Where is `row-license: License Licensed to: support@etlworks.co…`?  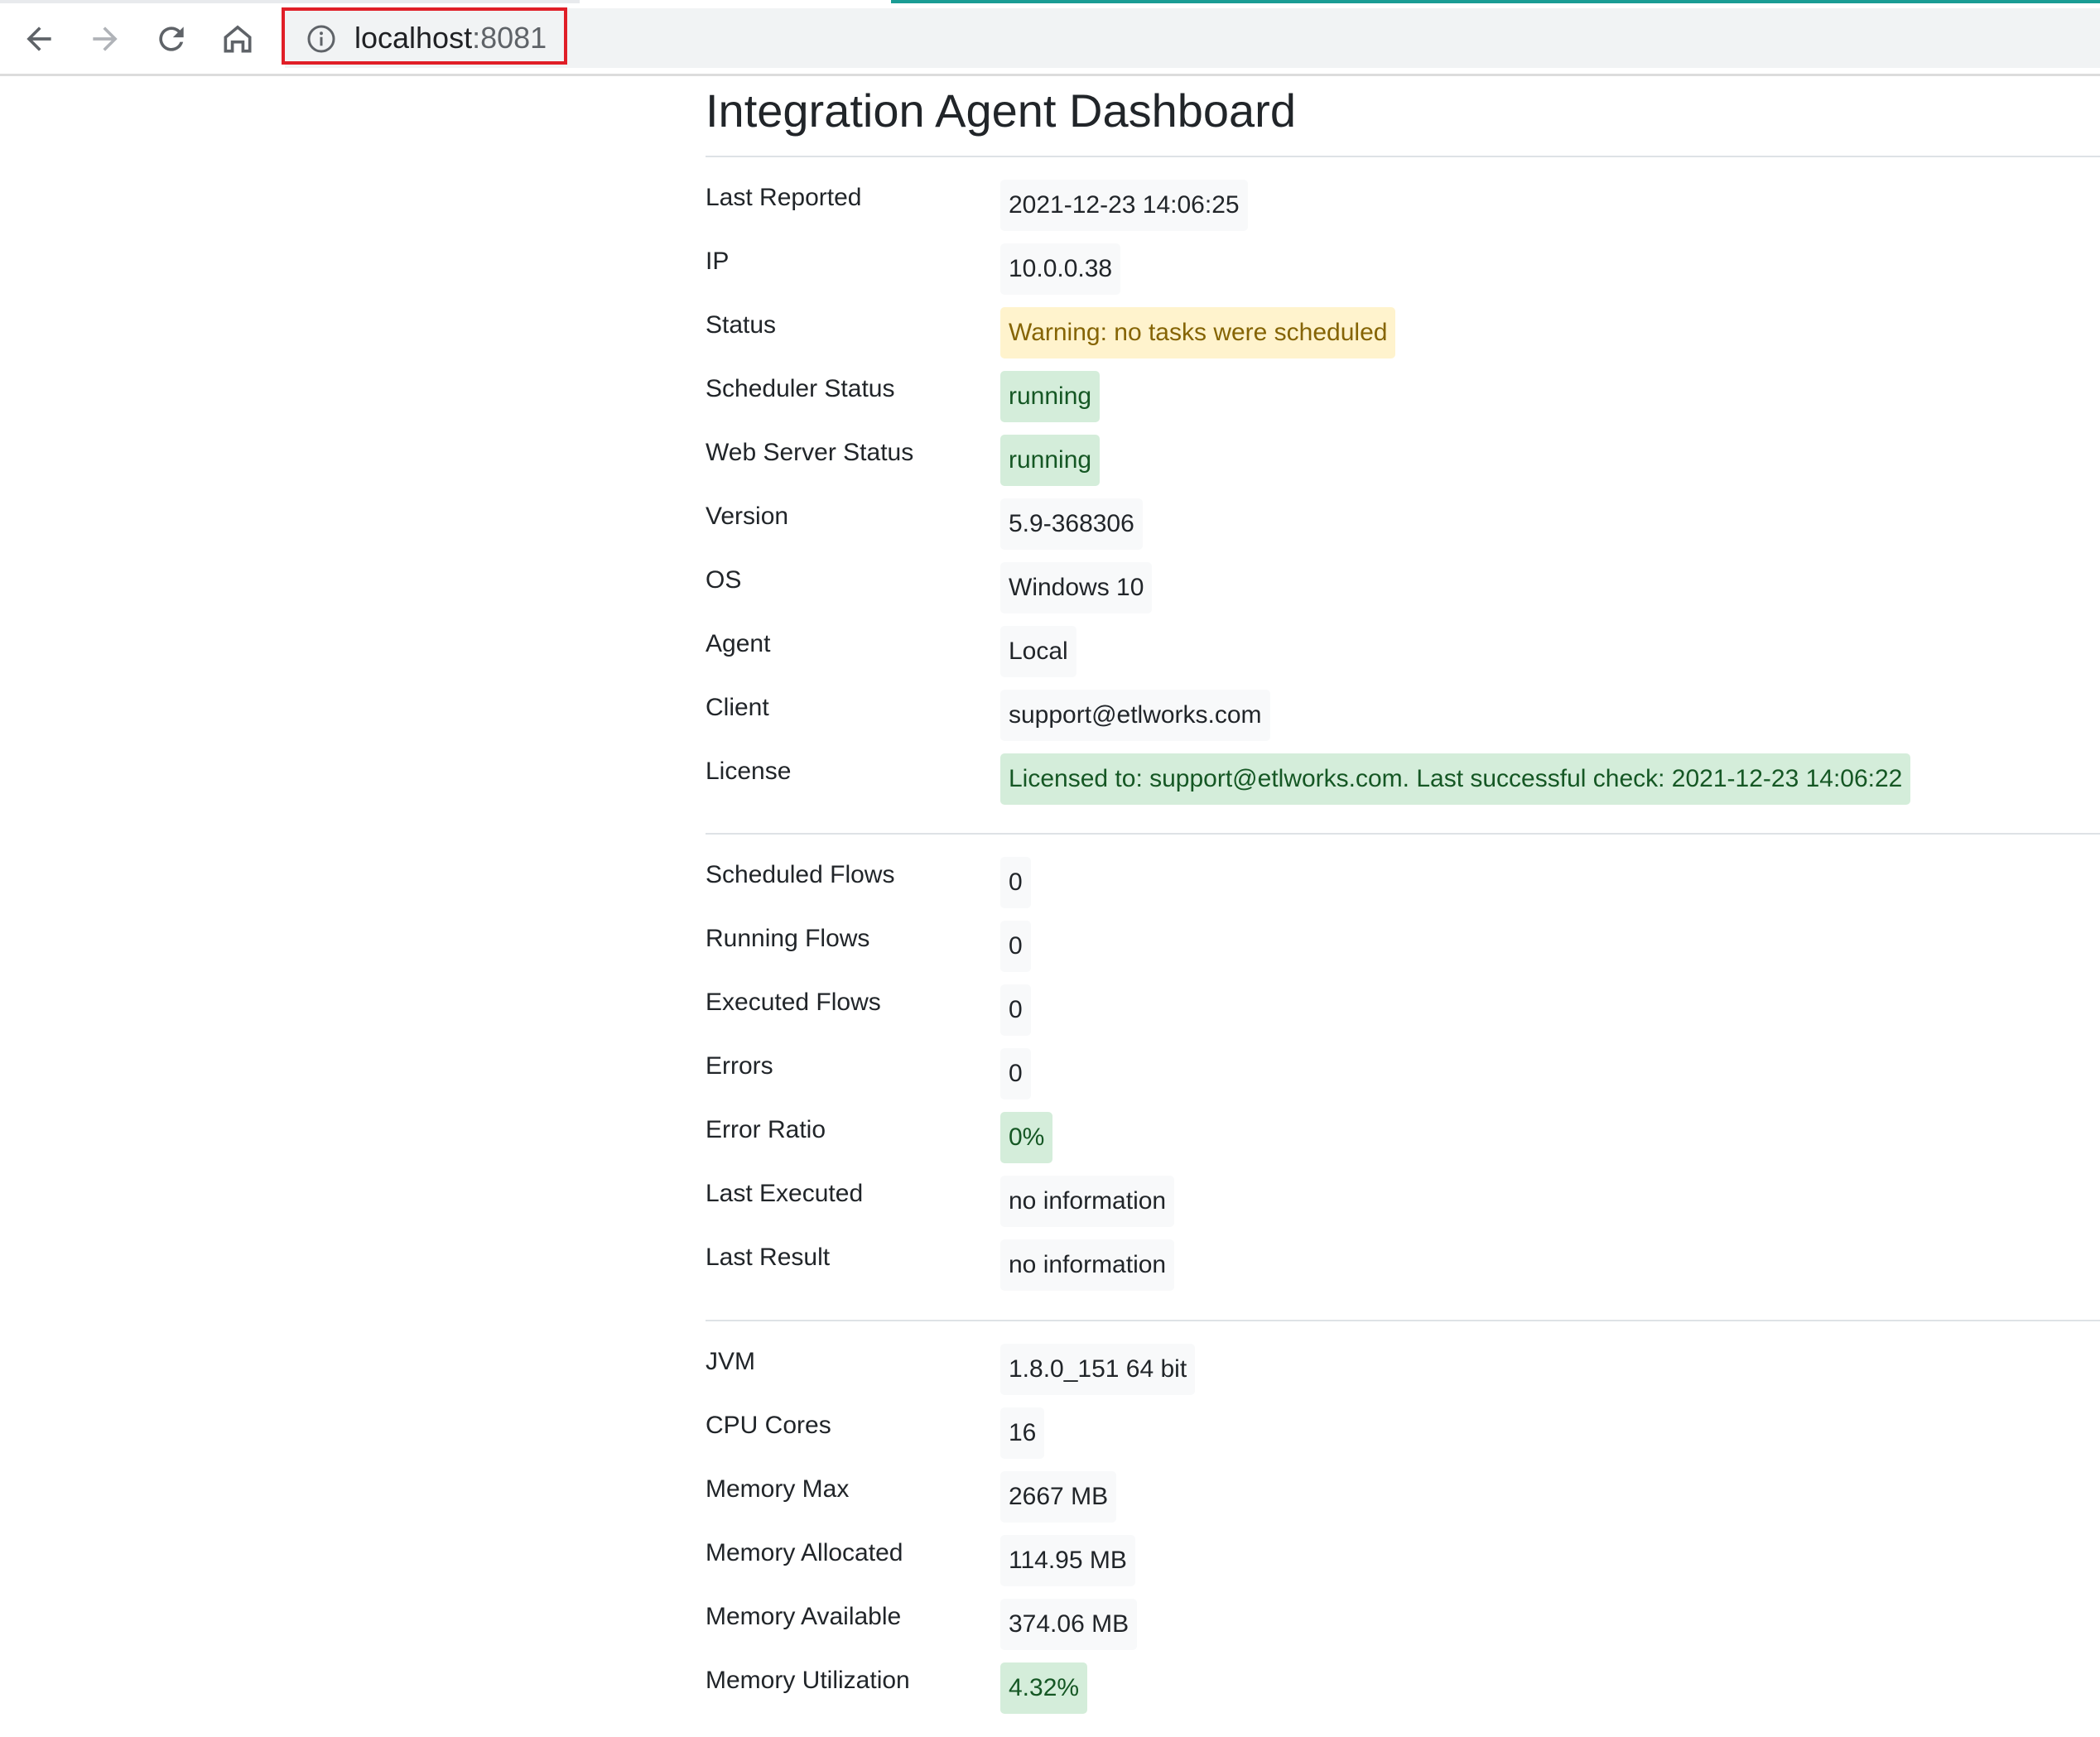 row-license: License Licensed to: support@etlworks.co… is located at coordinates (1403, 782).